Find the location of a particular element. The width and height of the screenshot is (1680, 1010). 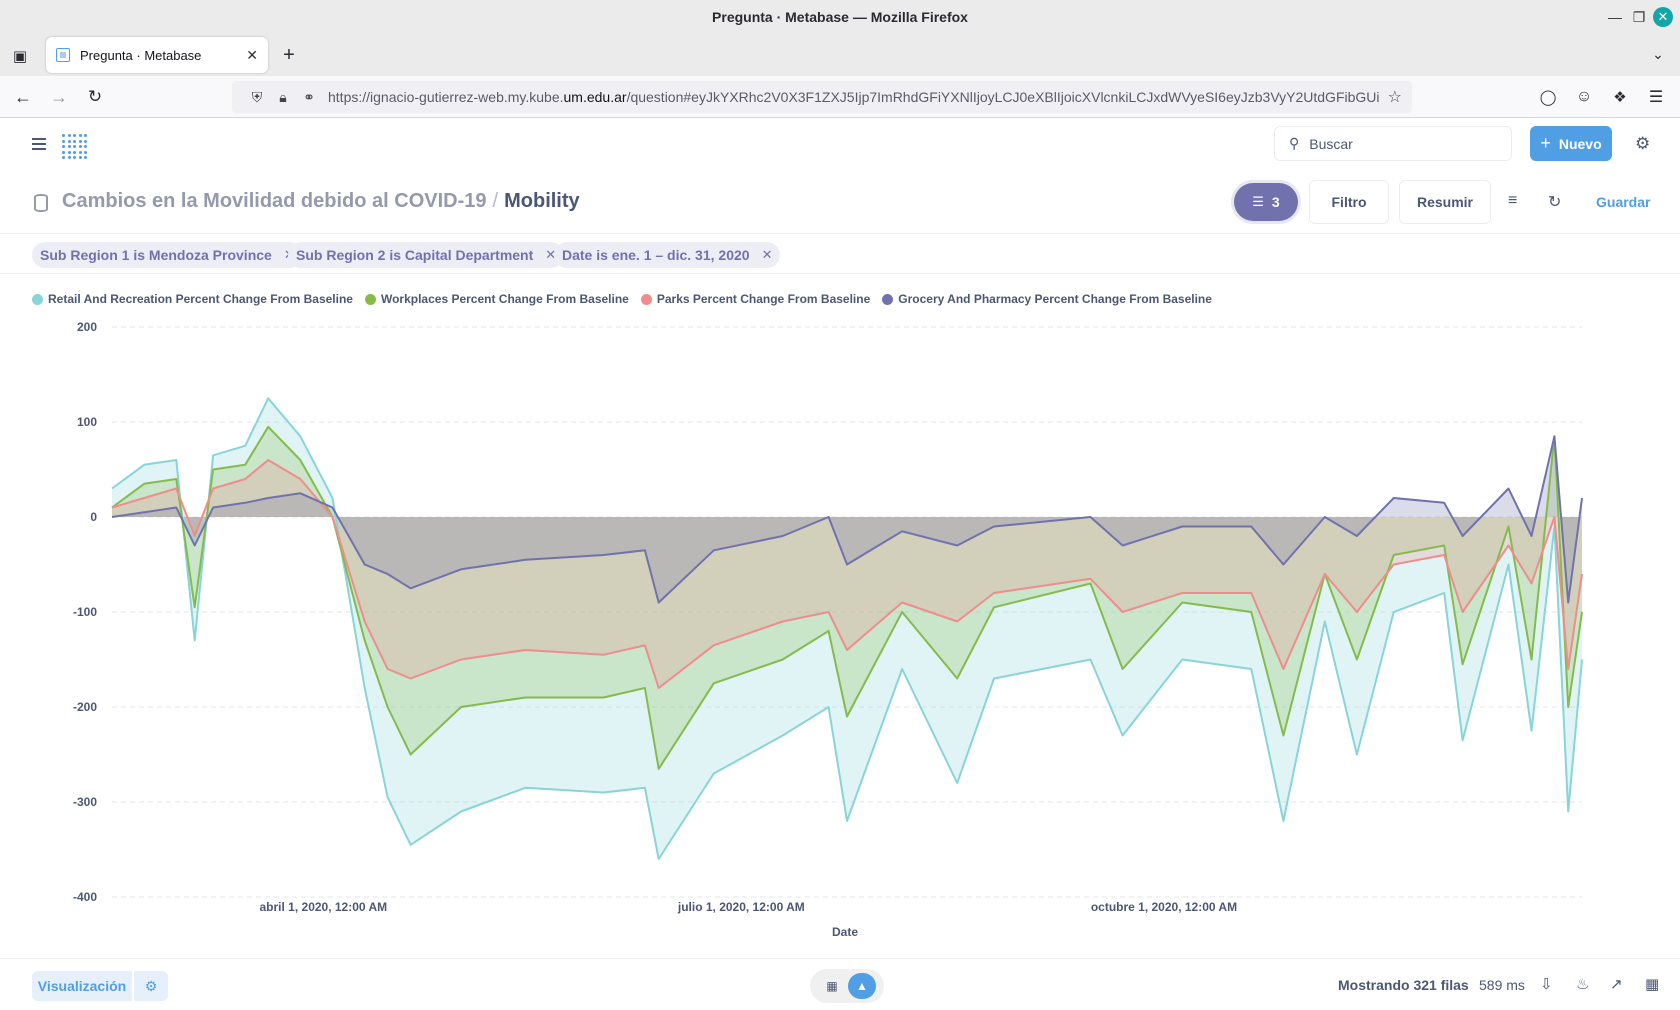

legend-item: Parks Percent Change From Baseline is located at coordinates (755, 299).